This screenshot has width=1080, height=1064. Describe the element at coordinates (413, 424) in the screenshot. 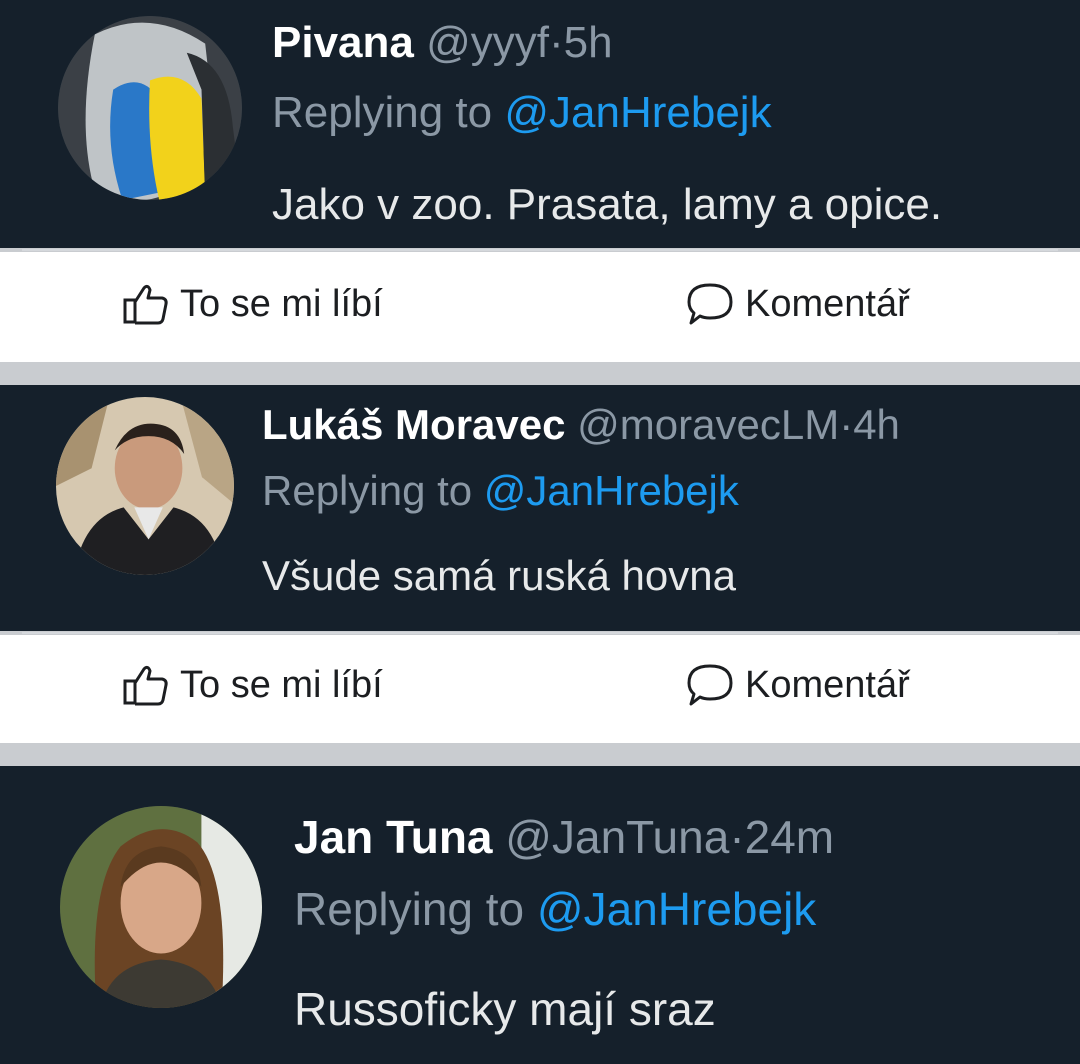

I see `display-name: Lukáš Moravec` at that location.